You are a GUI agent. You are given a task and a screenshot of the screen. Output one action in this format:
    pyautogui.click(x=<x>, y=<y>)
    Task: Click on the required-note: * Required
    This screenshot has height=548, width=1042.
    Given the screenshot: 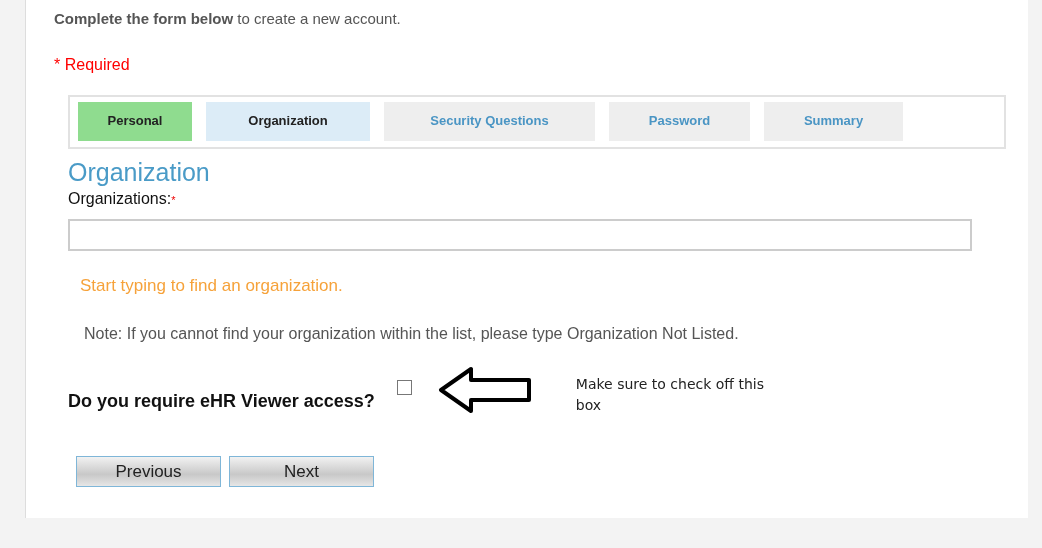 What is the action you would take?
    pyautogui.click(x=92, y=64)
    